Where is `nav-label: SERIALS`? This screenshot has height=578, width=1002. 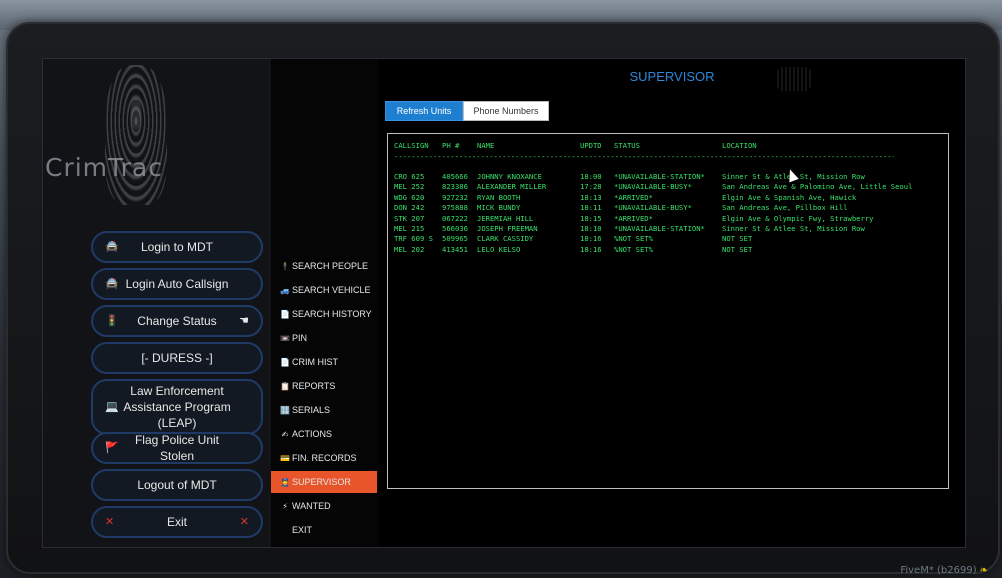 nav-label: SERIALS is located at coordinates (311, 410).